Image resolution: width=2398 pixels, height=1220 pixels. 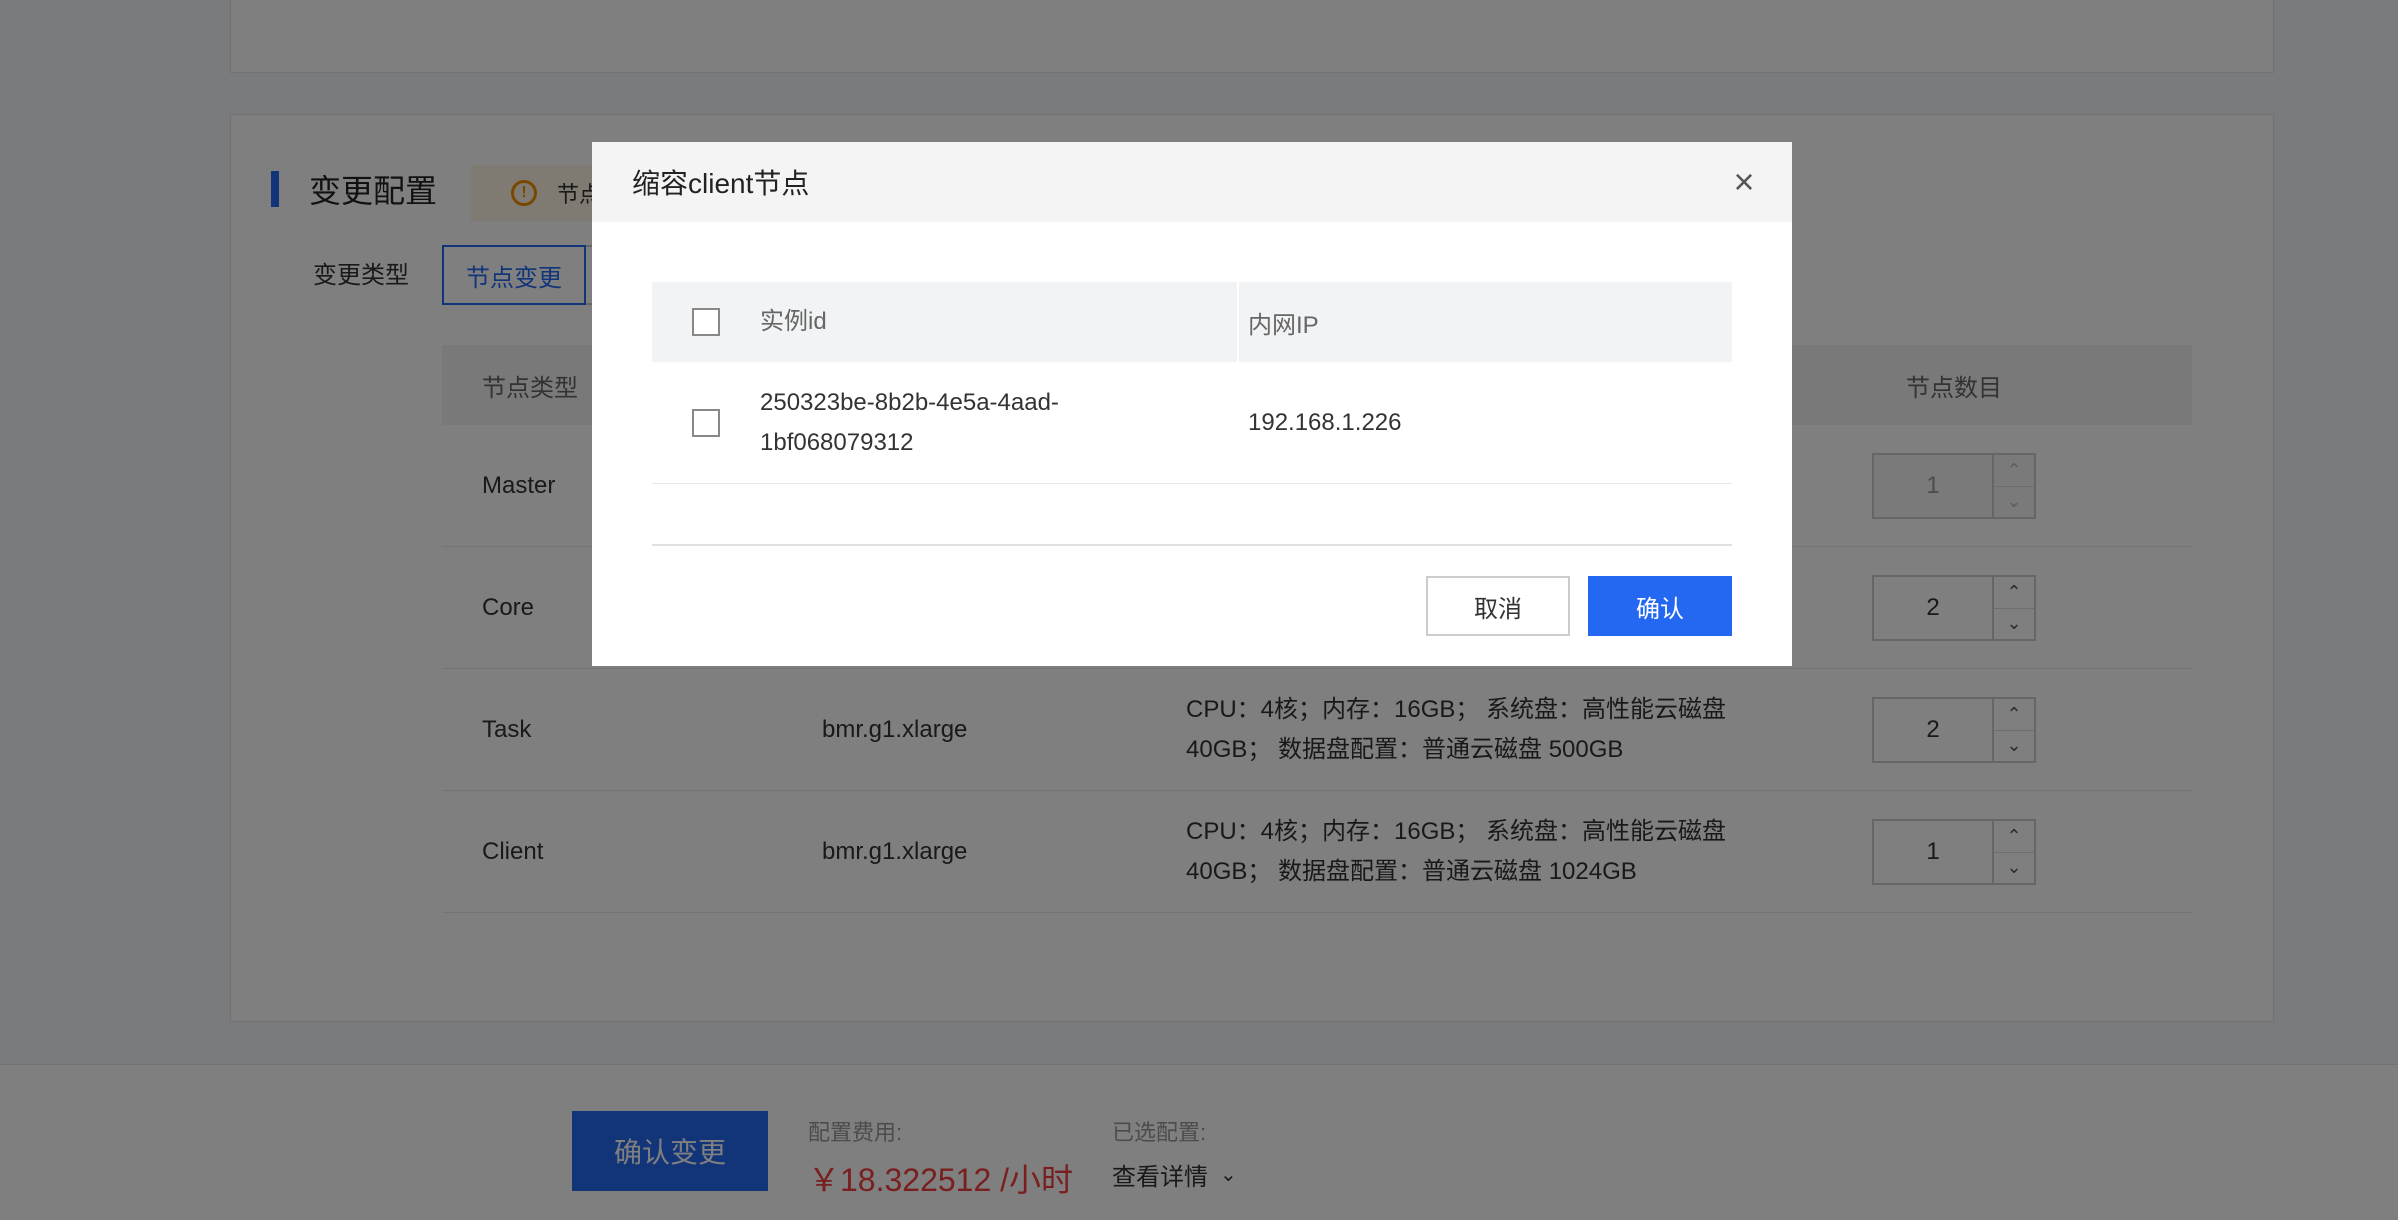 What do you see at coordinates (1192, 322) in the screenshot?
I see `instance-table-header: 实例id 内网IP` at bounding box center [1192, 322].